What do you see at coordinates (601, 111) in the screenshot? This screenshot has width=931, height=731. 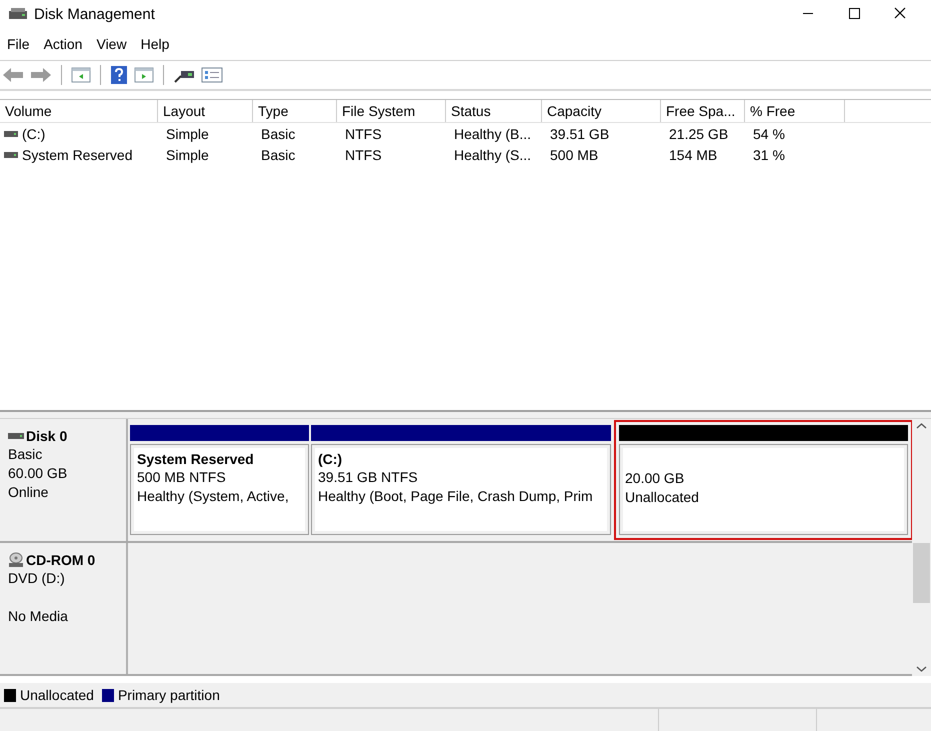 I see `column-header: Capacity` at bounding box center [601, 111].